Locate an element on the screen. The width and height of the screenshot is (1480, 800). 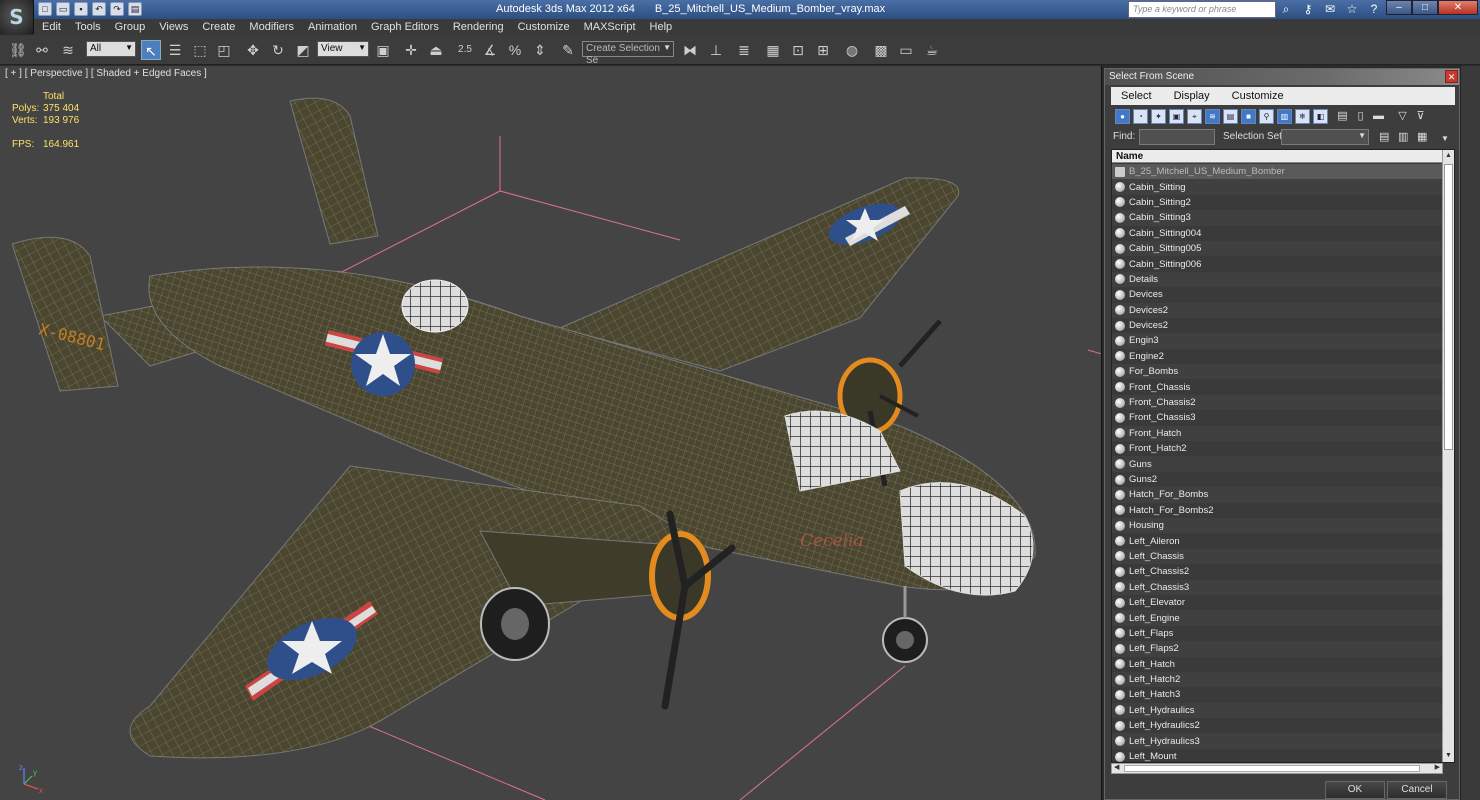
vertical-scrollbar: ▲ ▼ is located at coordinates (1448, 456).